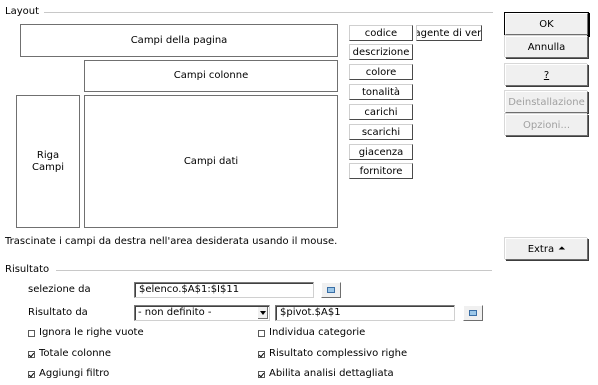  What do you see at coordinates (58, 312) in the screenshot?
I see `result-label: Risultato da` at bounding box center [58, 312].